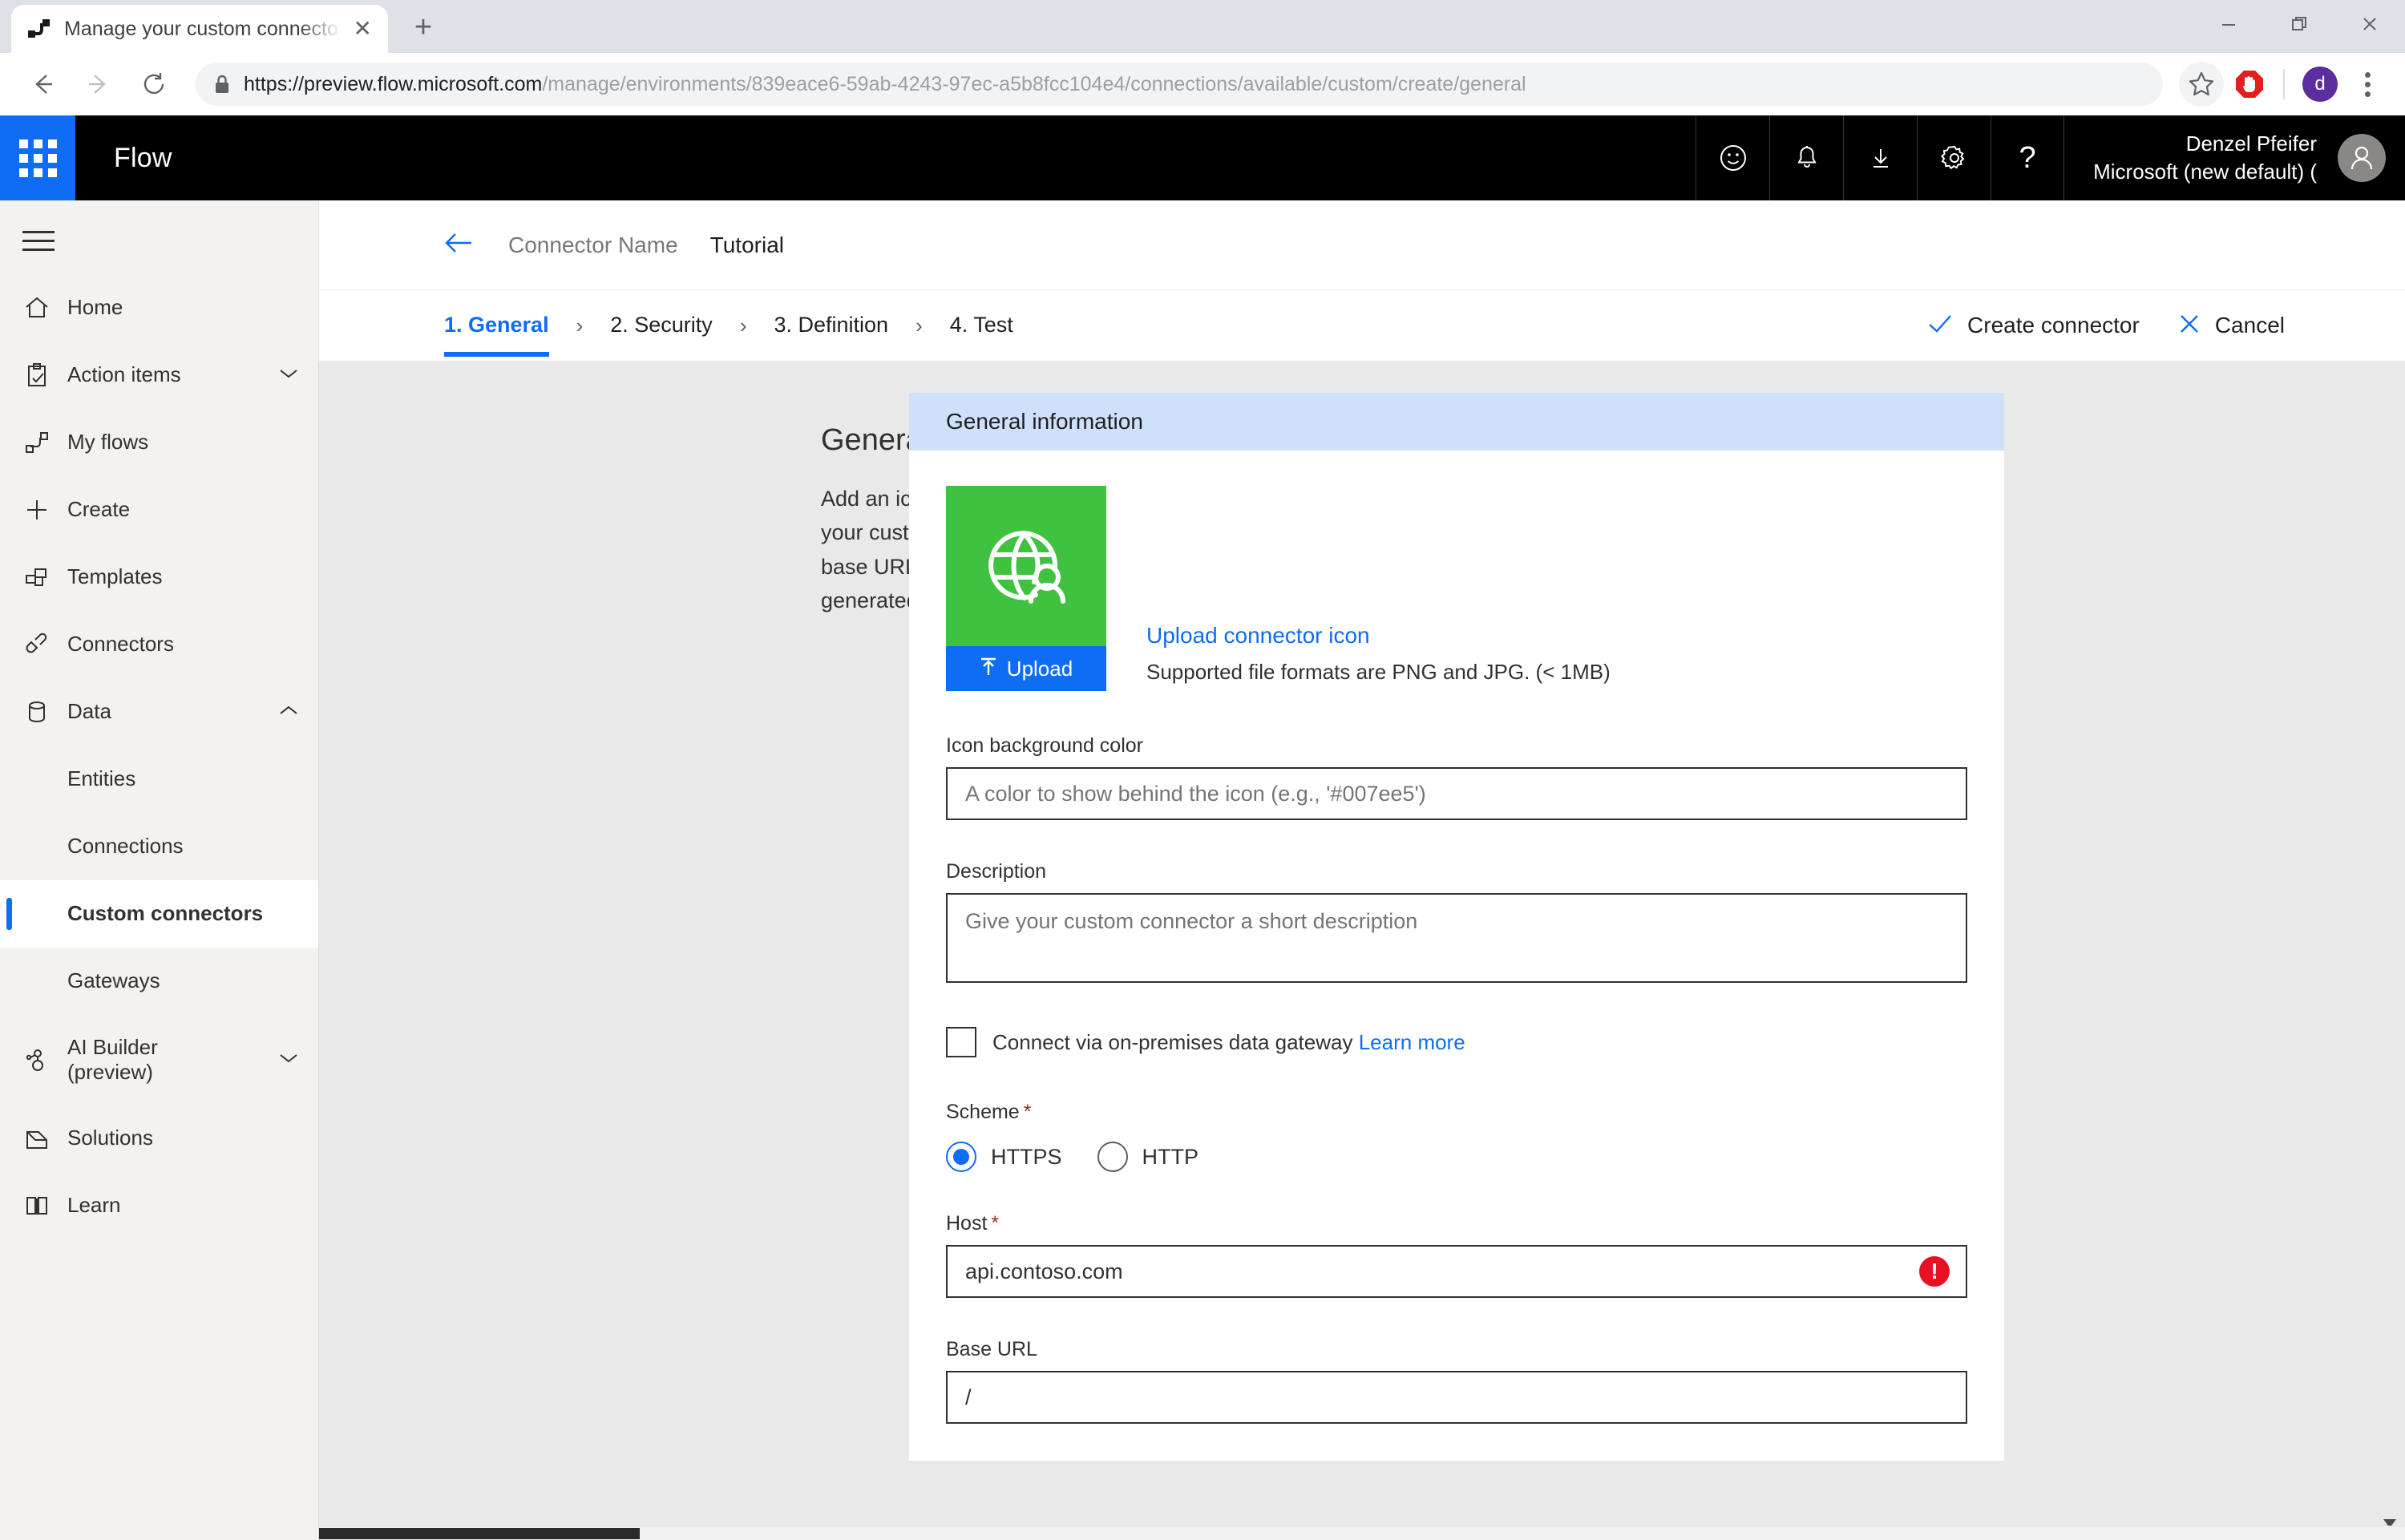 Image resolution: width=2405 pixels, height=1540 pixels. Describe the element at coordinates (2369, 24) in the screenshot. I see `window-close-icon` at that location.